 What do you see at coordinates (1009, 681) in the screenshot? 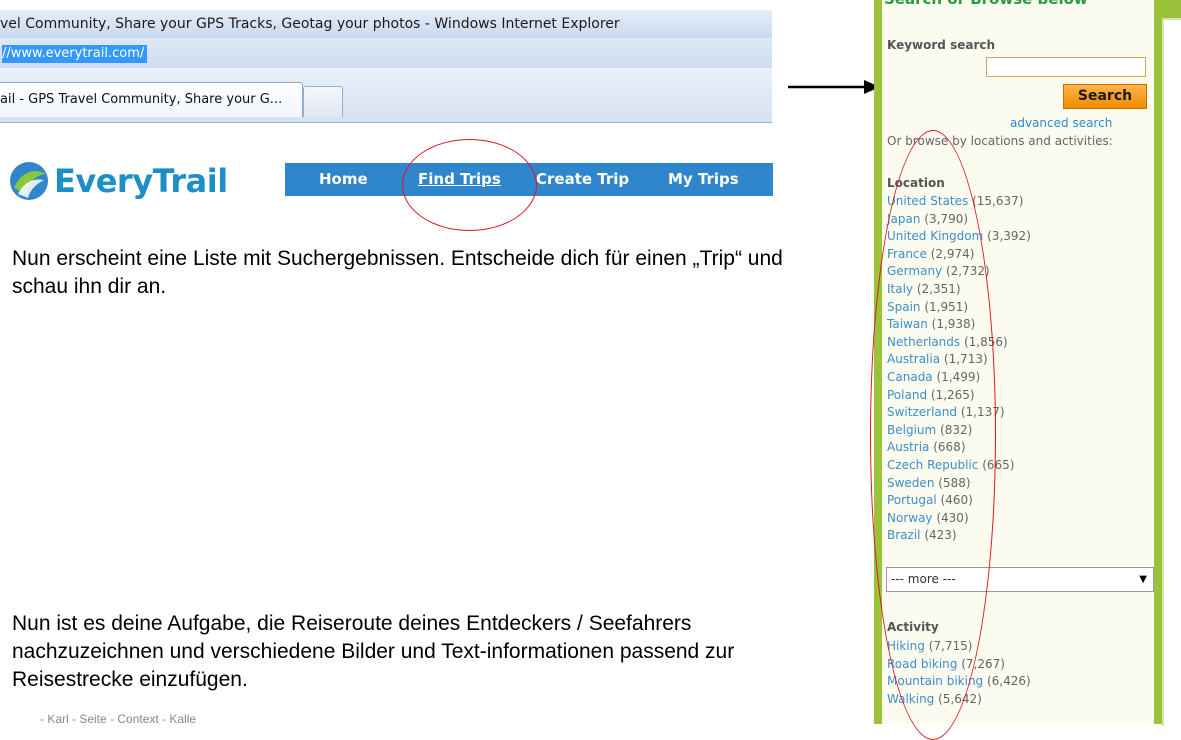
I see `activity-count: (6,426)` at bounding box center [1009, 681].